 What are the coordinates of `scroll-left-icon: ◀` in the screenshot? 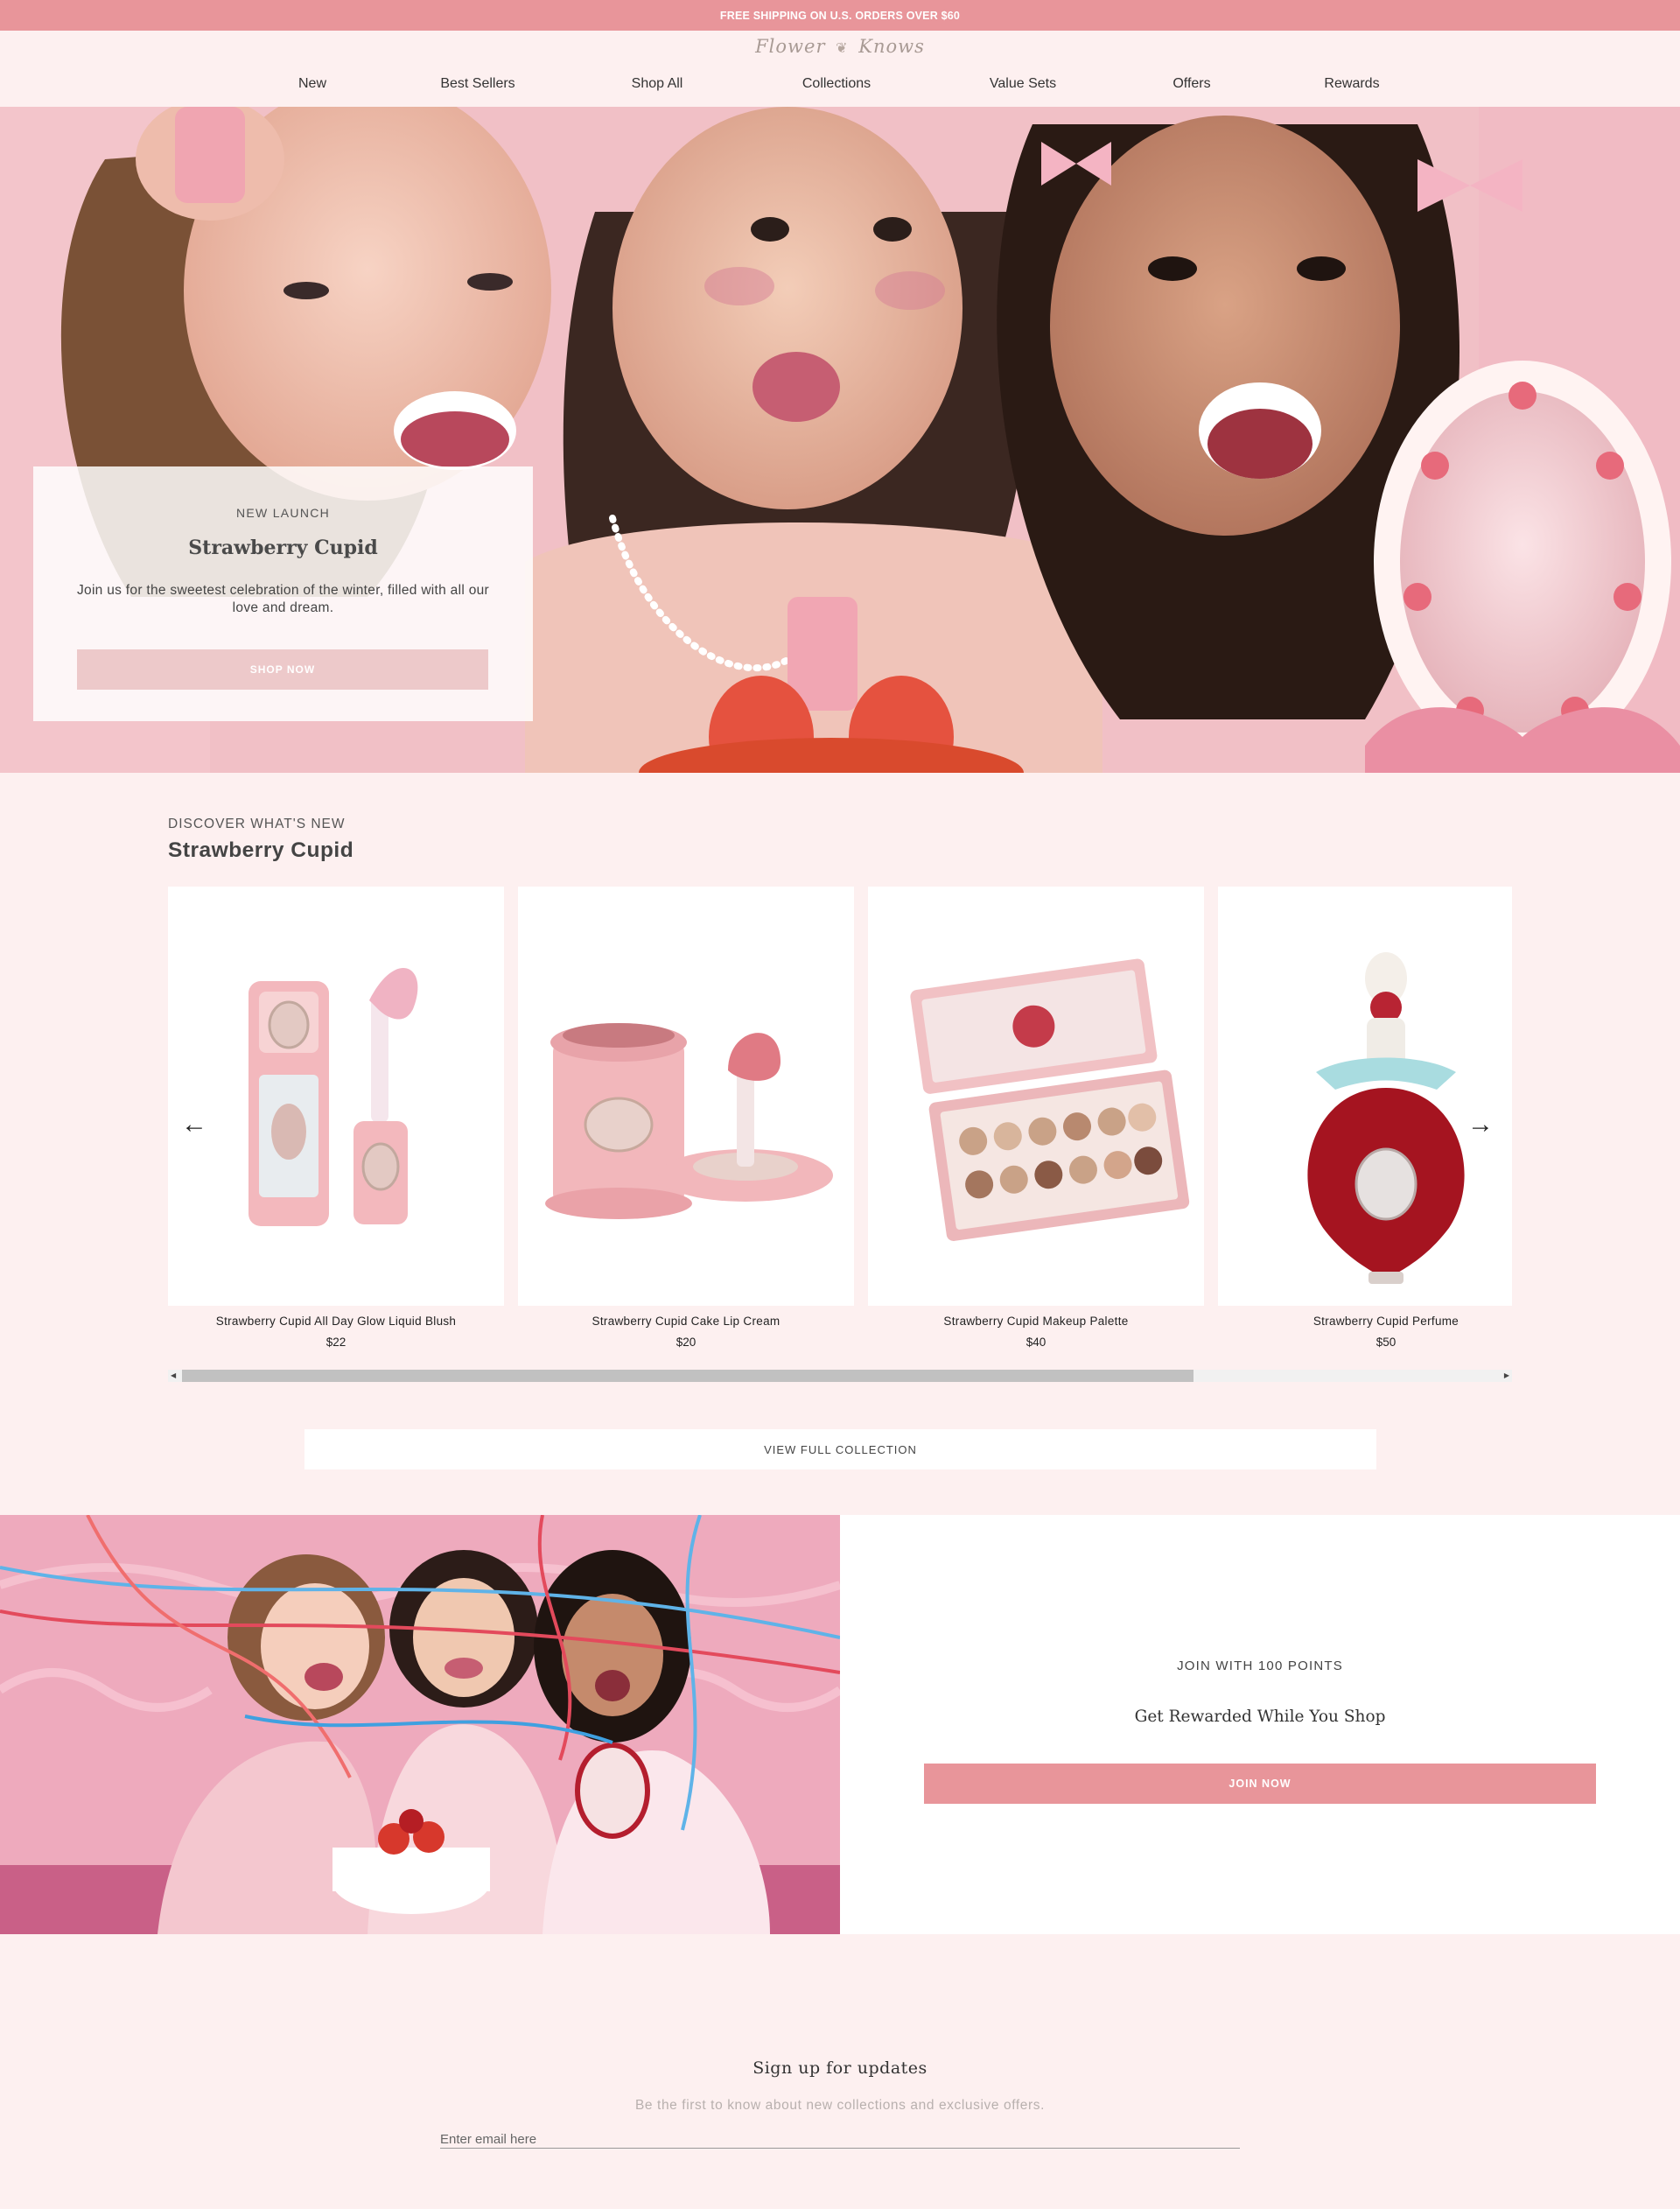 It's located at (173, 1375).